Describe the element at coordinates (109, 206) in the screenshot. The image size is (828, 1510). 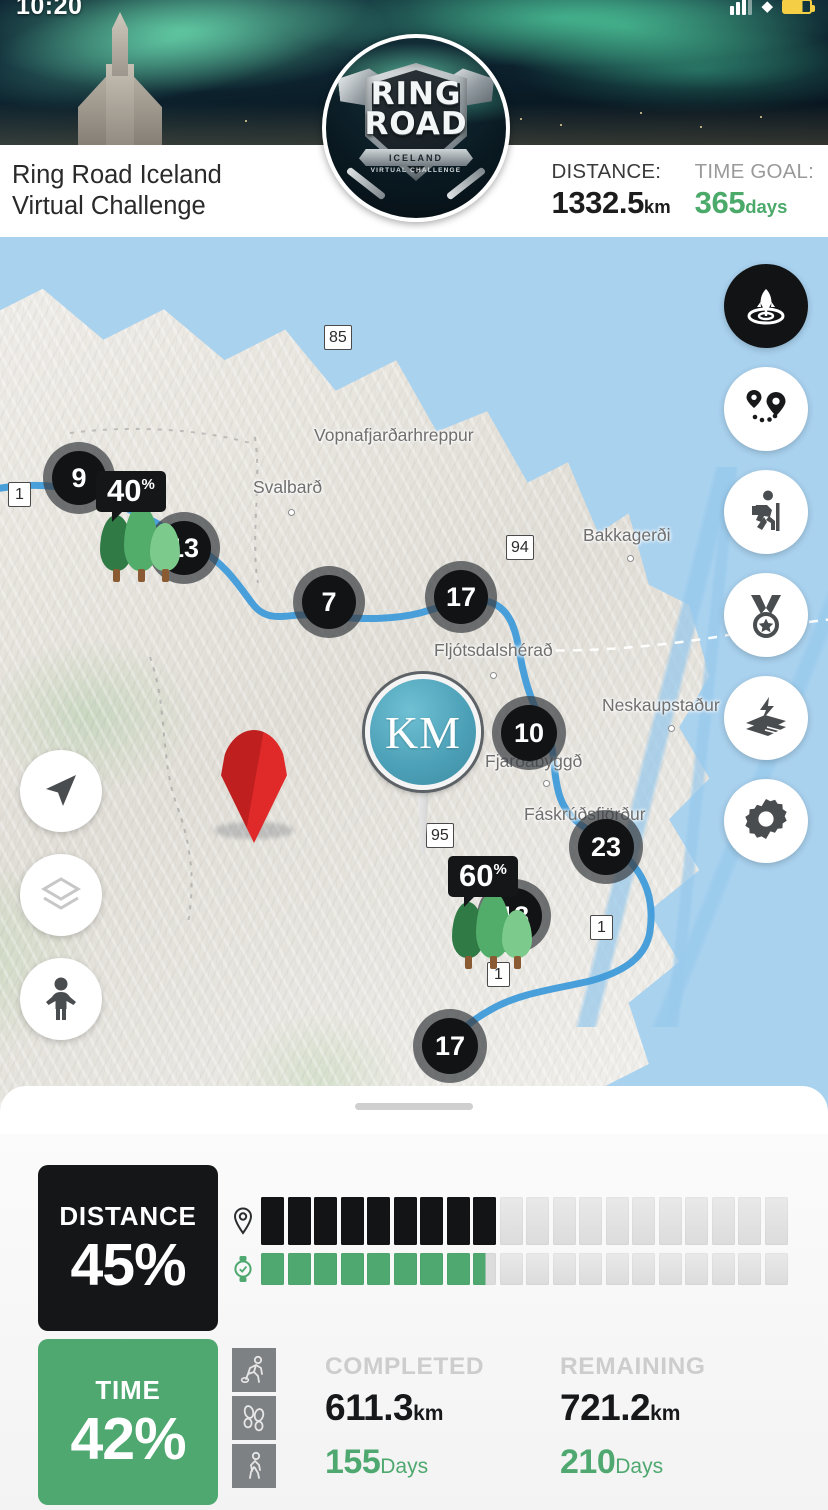
I see `page-title-line2: Virtual Challenge` at that location.